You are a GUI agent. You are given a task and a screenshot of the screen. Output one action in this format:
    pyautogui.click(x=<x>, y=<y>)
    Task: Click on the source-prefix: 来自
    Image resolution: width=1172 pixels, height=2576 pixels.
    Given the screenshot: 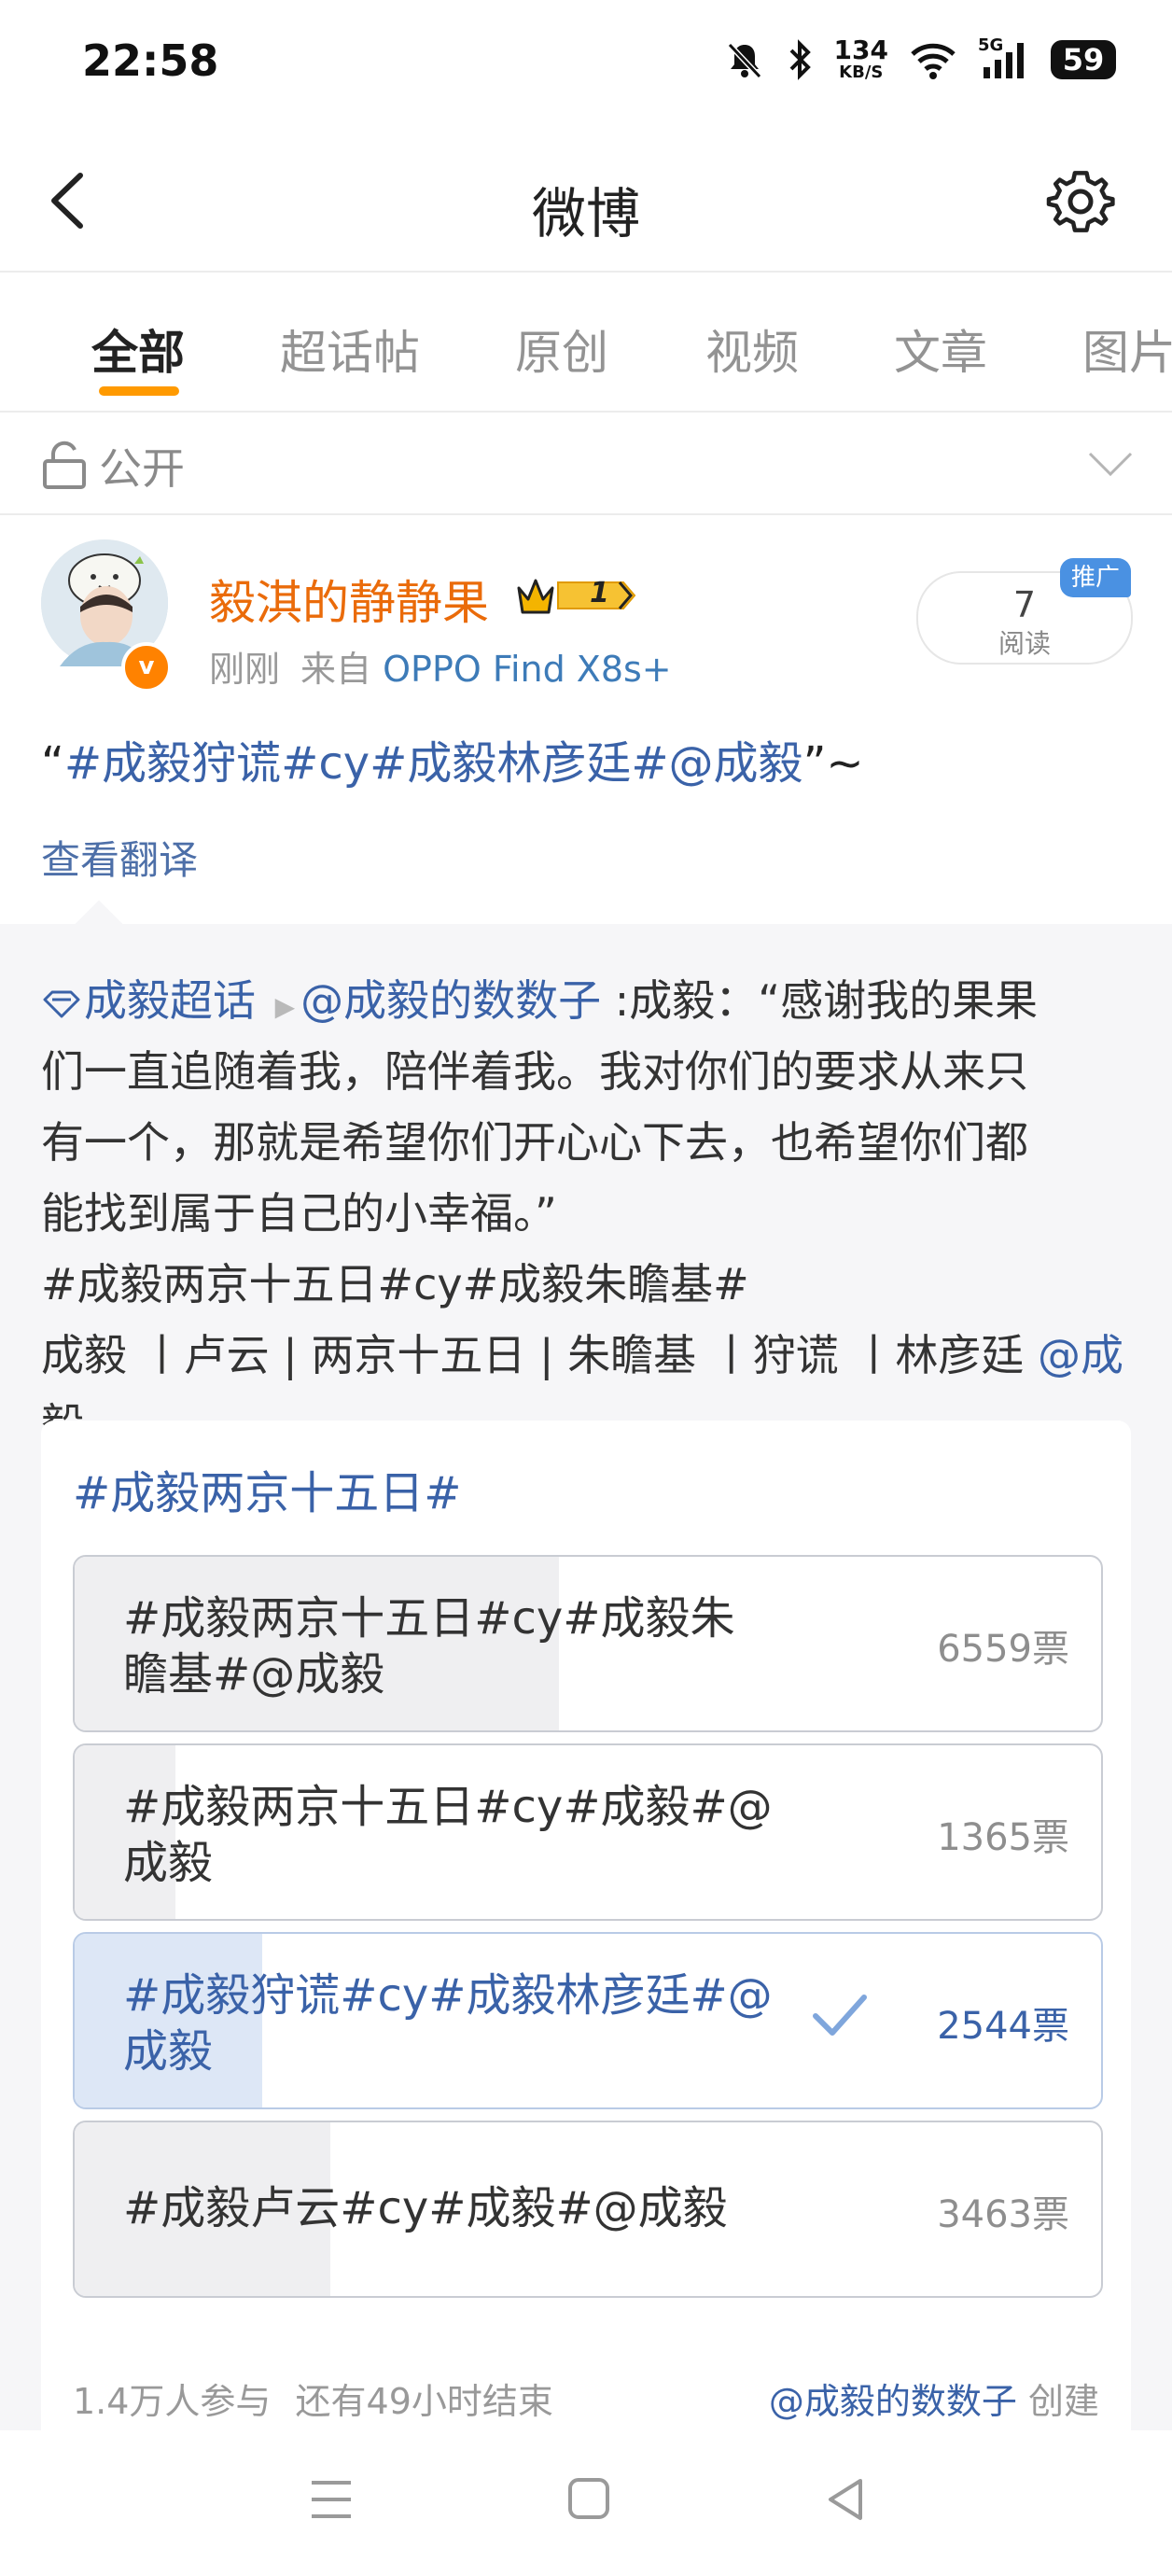 What is the action you would take?
    pyautogui.click(x=336, y=669)
    